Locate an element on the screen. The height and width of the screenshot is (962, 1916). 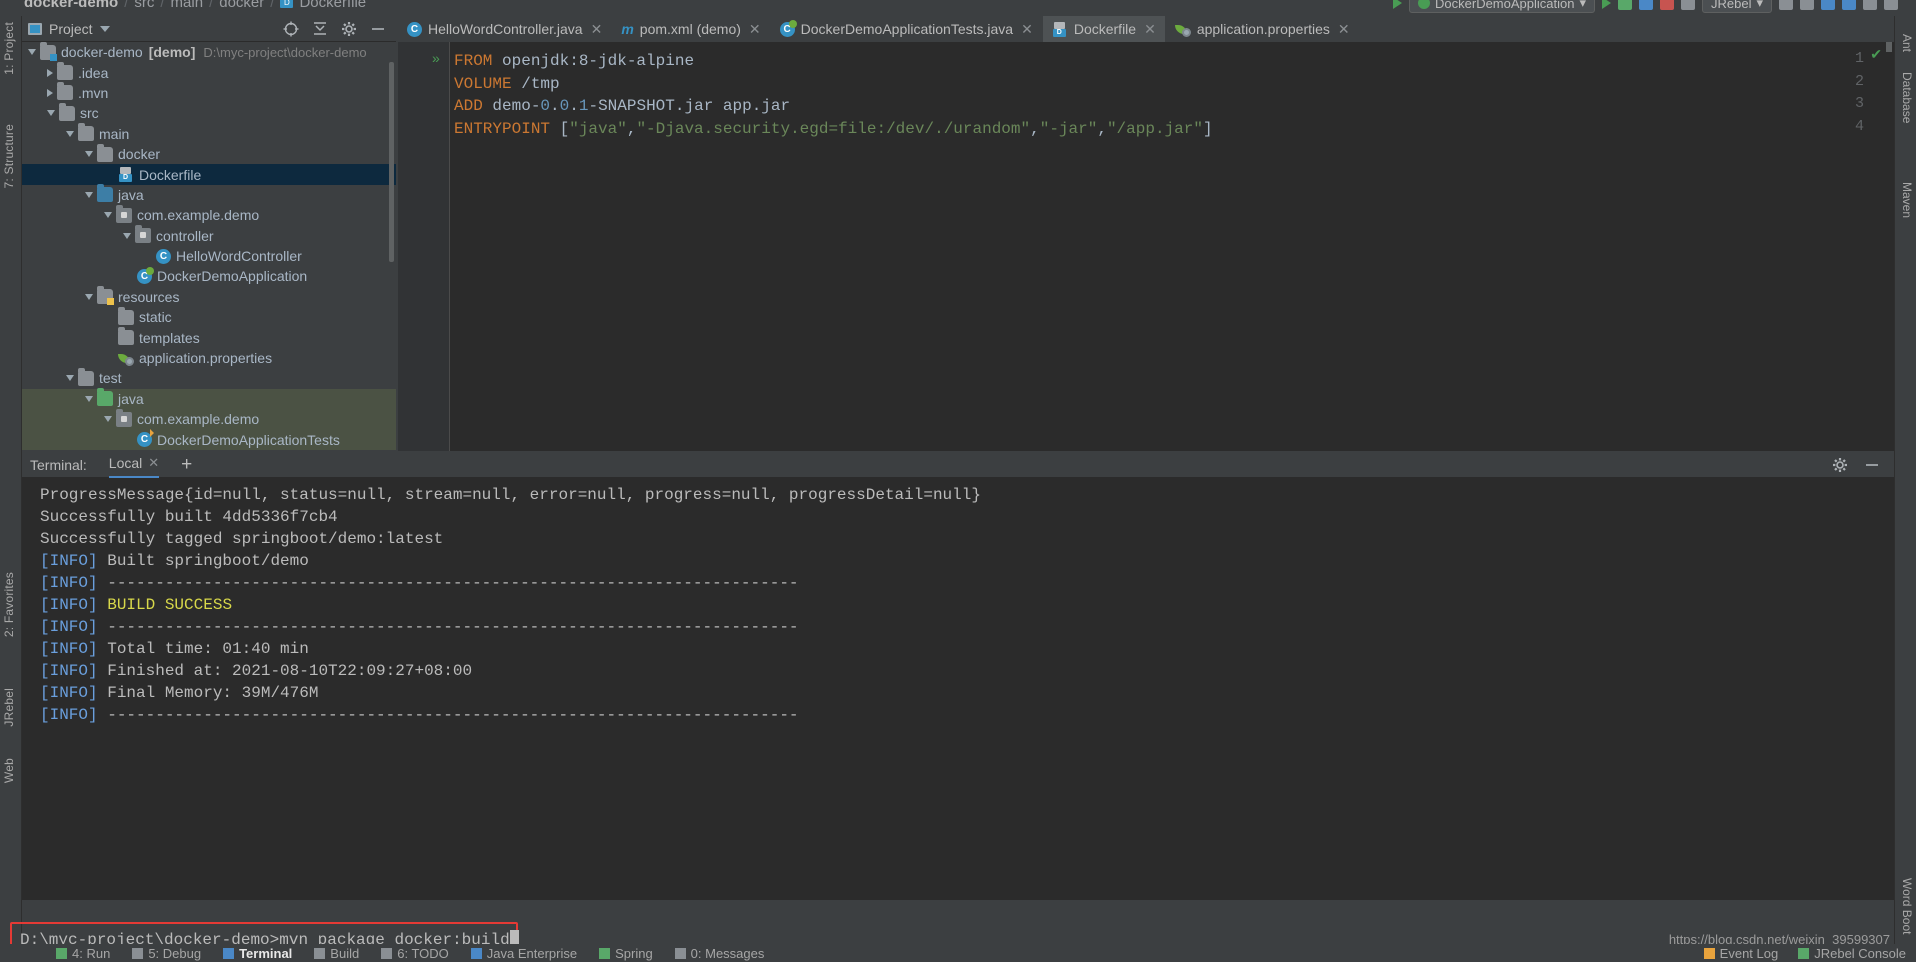
tree-node-resources: resources is located at coordinates (209, 296).